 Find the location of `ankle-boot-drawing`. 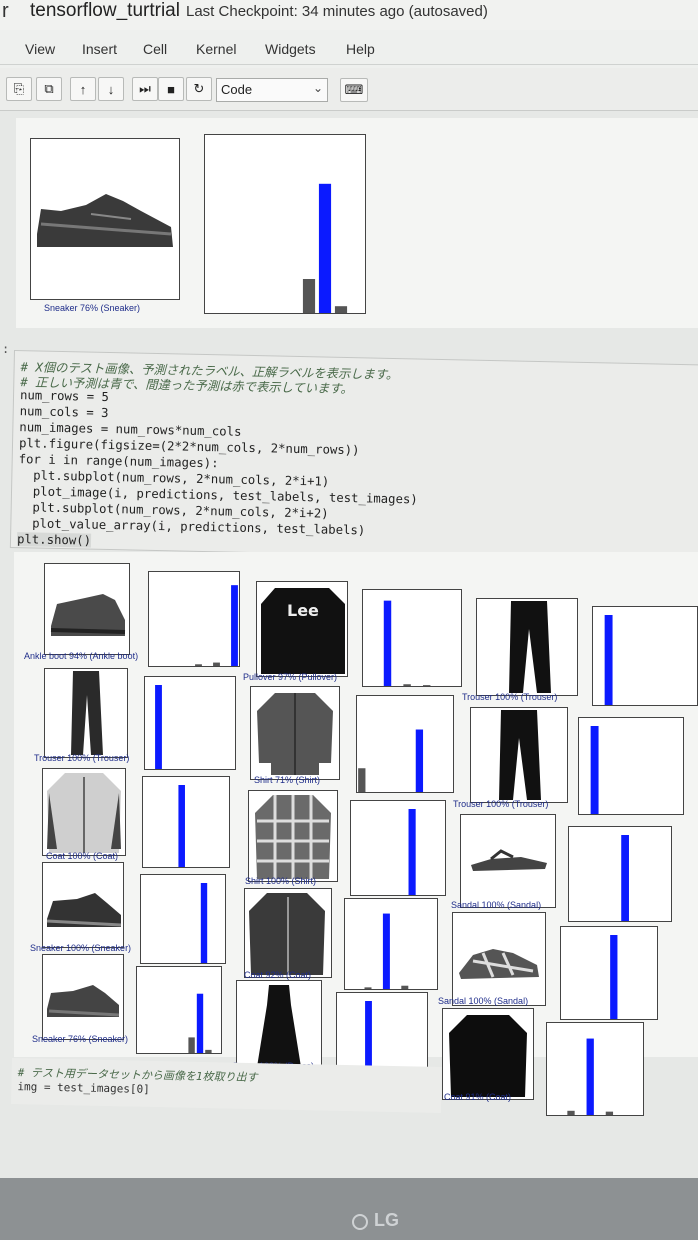

ankle-boot-drawing is located at coordinates (88, 615).